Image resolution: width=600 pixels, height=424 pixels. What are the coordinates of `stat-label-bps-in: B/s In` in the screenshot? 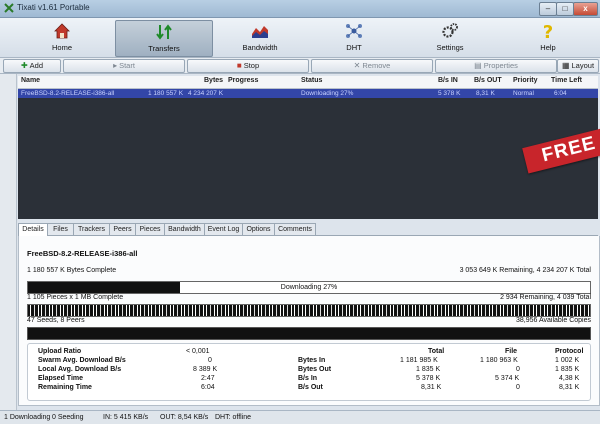 It's located at (308, 378).